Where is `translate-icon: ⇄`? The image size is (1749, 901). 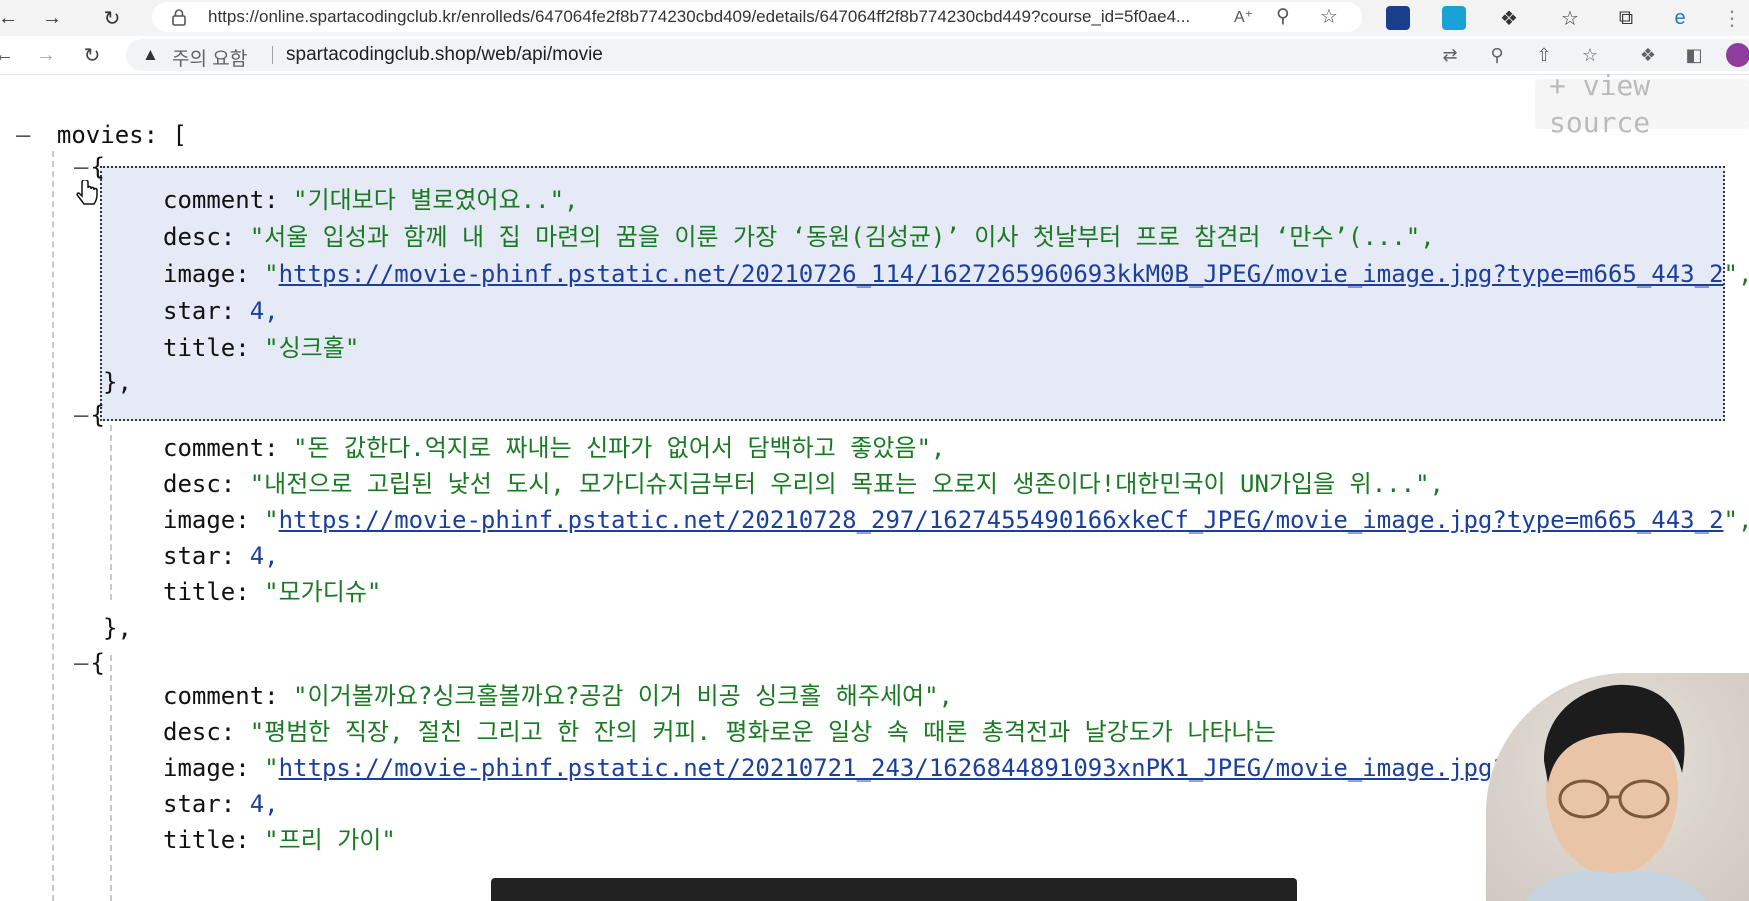
translate-icon: ⇄ is located at coordinates (1450, 55).